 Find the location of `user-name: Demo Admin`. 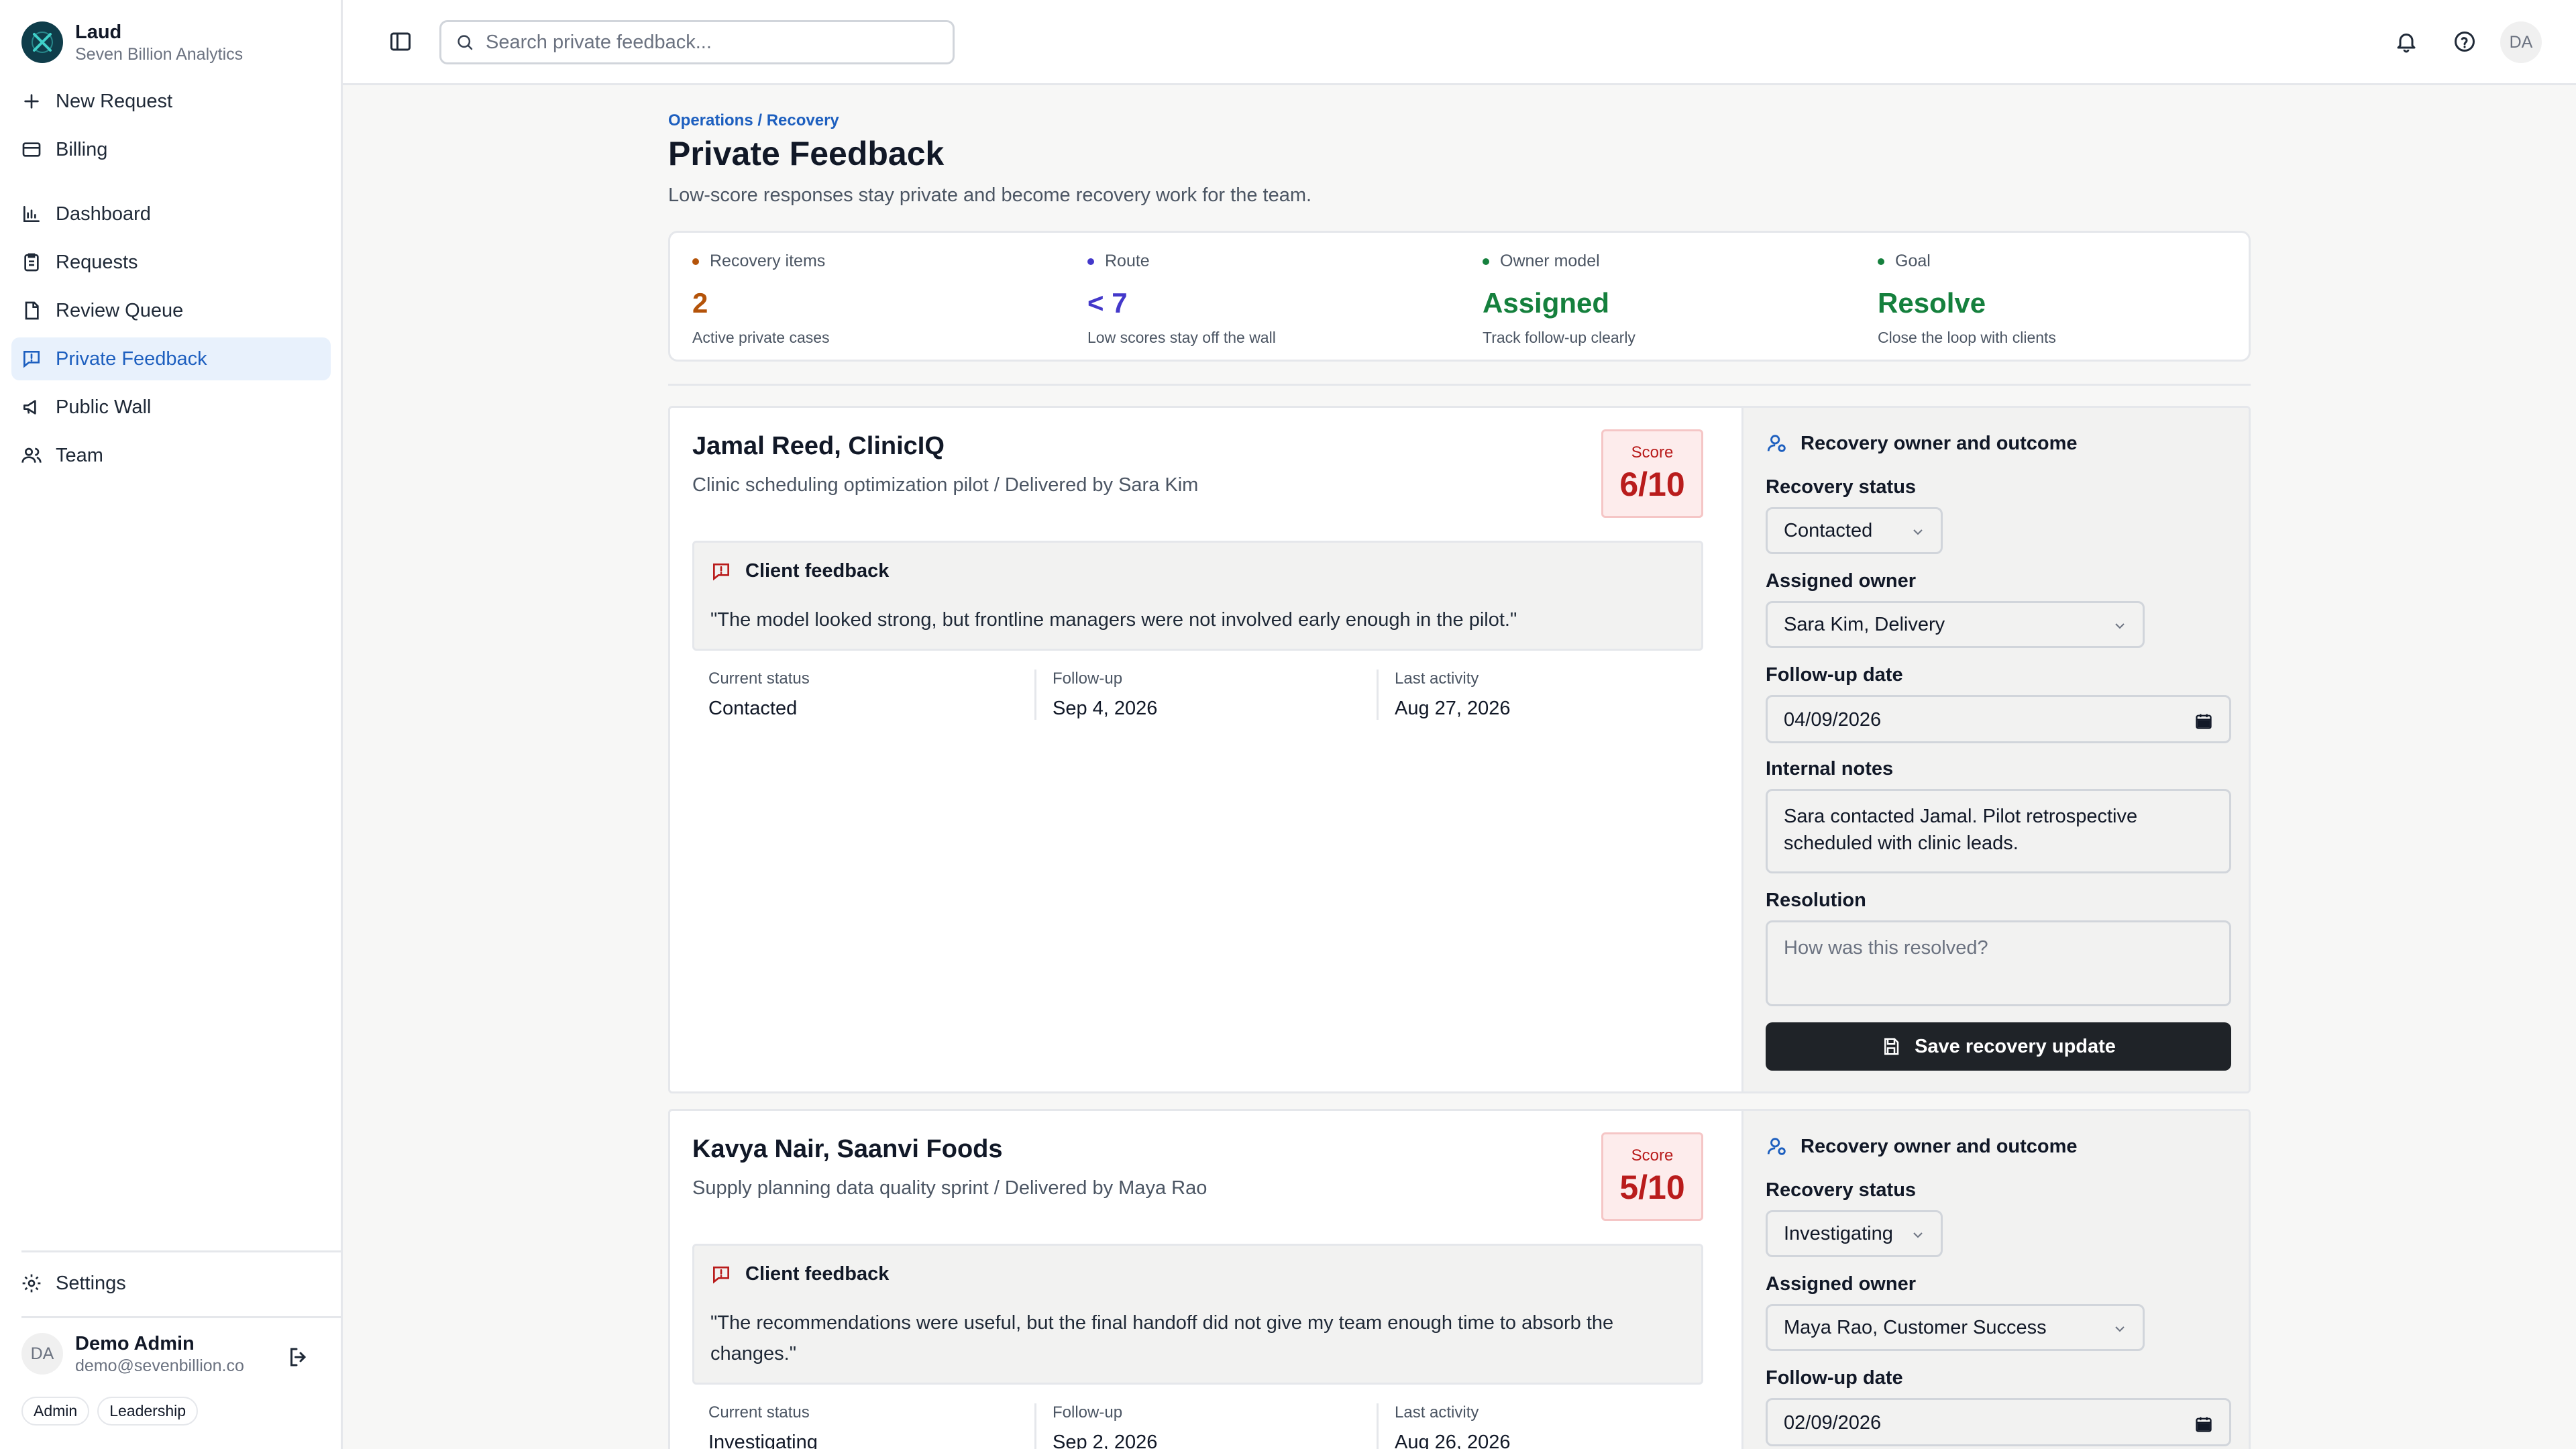

user-name: Demo Admin is located at coordinates (135, 1343).